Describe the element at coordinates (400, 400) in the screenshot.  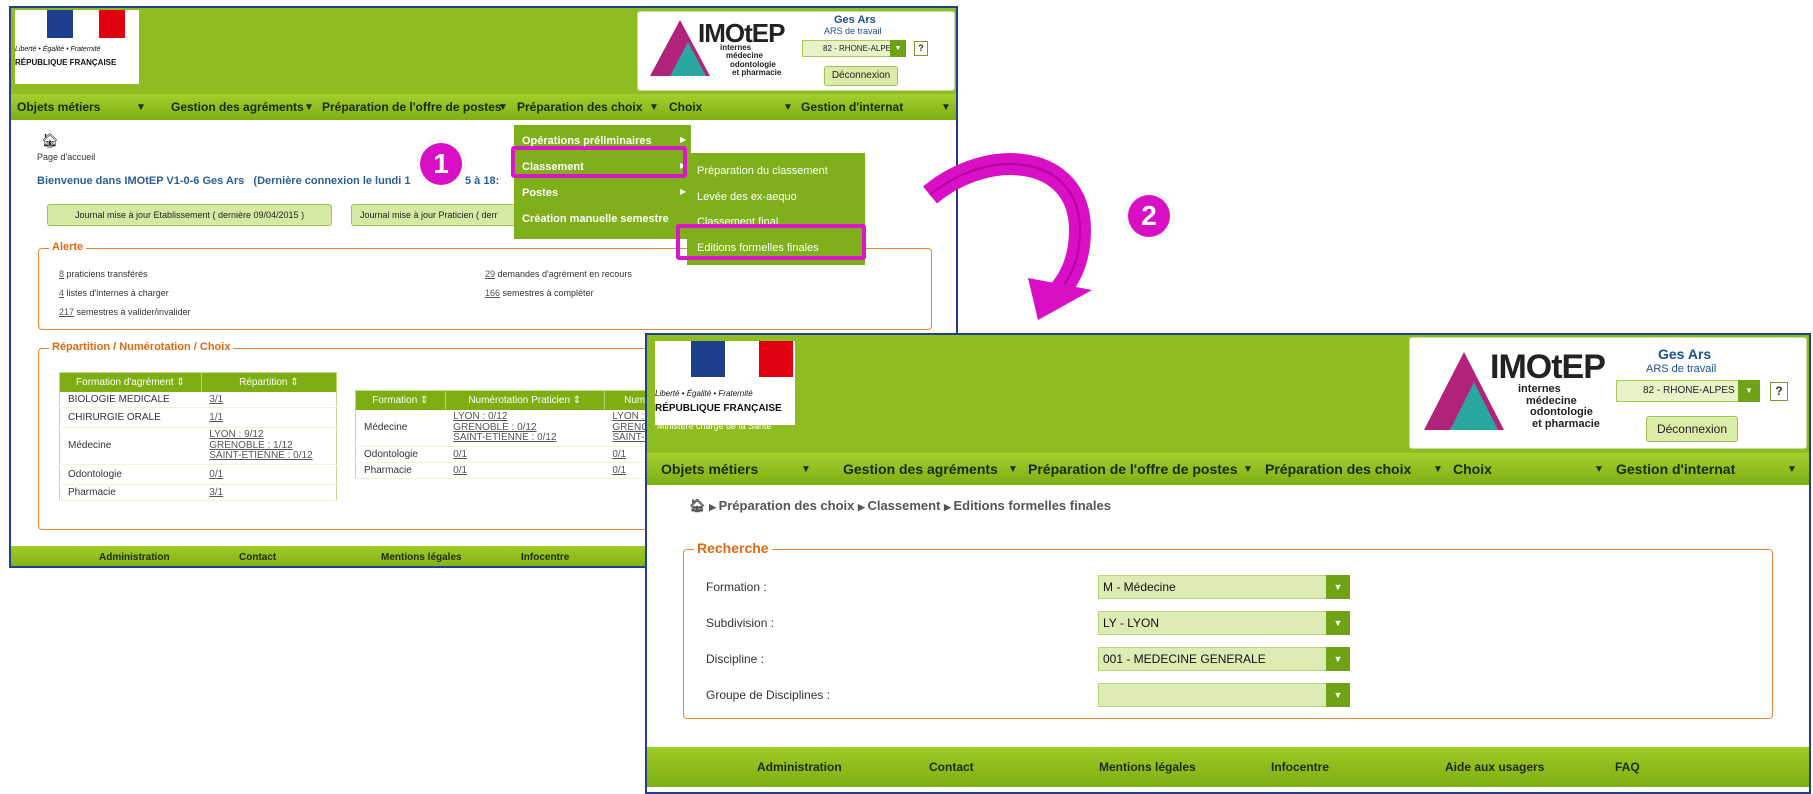
I see `table-header: Formation ⇕` at that location.